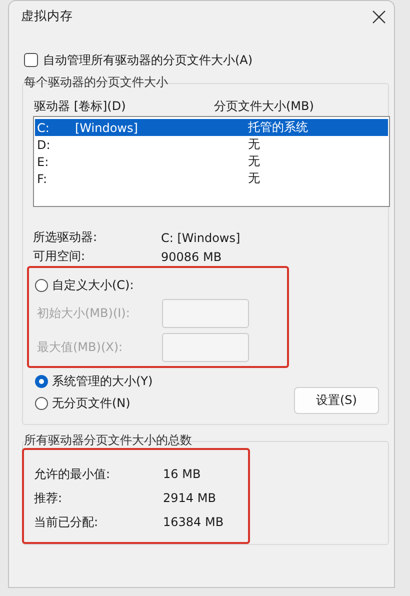 The height and width of the screenshot is (596, 410). Describe the element at coordinates (47, 16) in the screenshot. I see `window-title: 虚拟内存` at that location.